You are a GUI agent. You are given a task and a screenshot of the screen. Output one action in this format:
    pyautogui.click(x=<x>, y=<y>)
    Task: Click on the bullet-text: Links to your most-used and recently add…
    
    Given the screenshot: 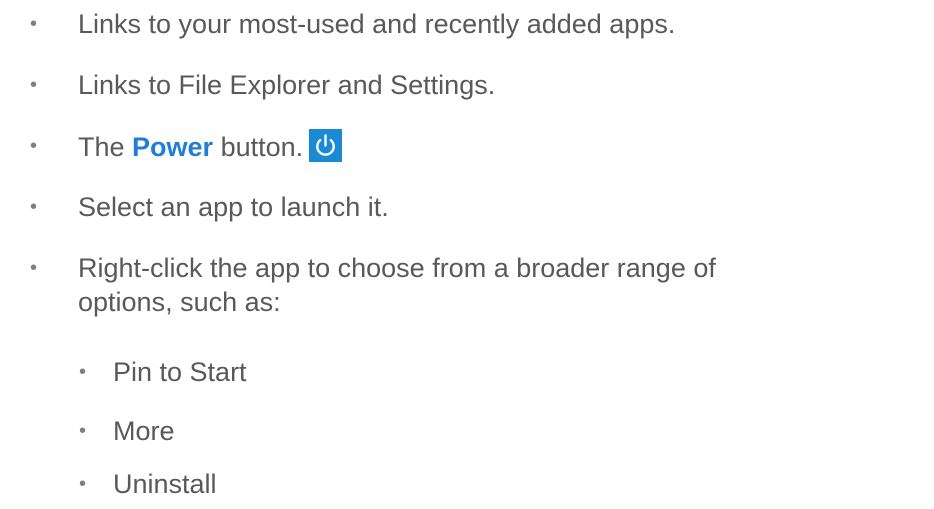 What is the action you would take?
    pyautogui.click(x=377, y=24)
    